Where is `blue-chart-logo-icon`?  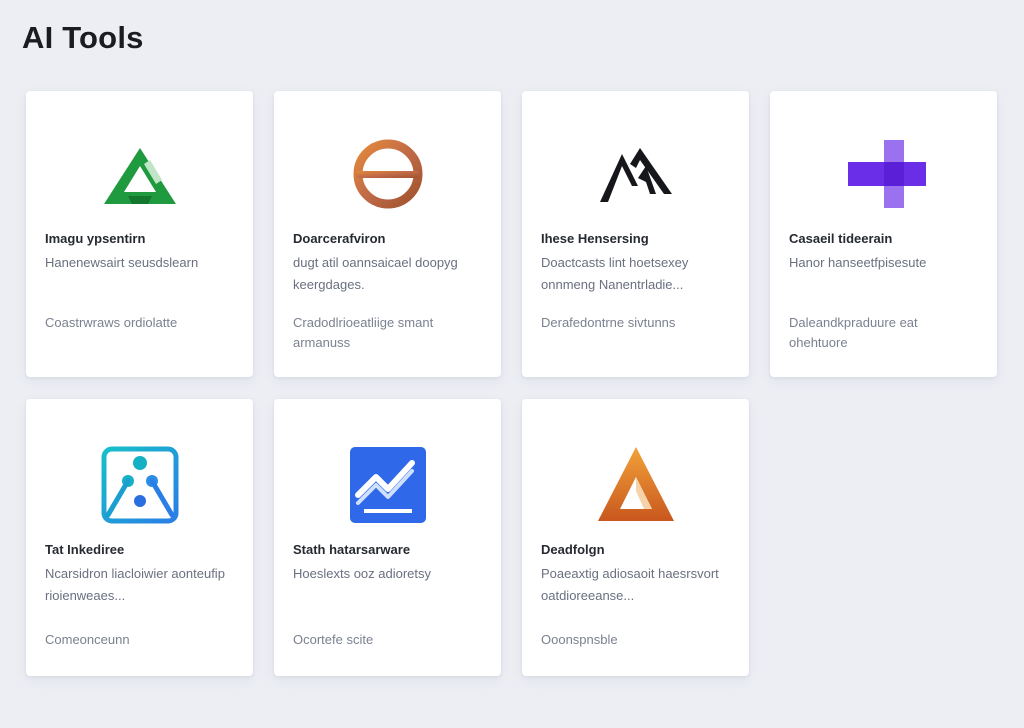 blue-chart-logo-icon is located at coordinates (388, 485).